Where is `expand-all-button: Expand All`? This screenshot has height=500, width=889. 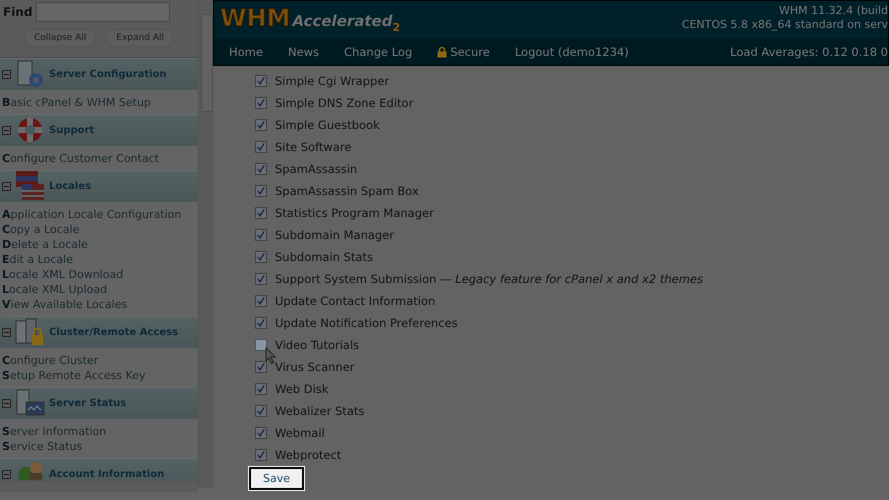
expand-all-button: Expand All is located at coordinates (140, 38).